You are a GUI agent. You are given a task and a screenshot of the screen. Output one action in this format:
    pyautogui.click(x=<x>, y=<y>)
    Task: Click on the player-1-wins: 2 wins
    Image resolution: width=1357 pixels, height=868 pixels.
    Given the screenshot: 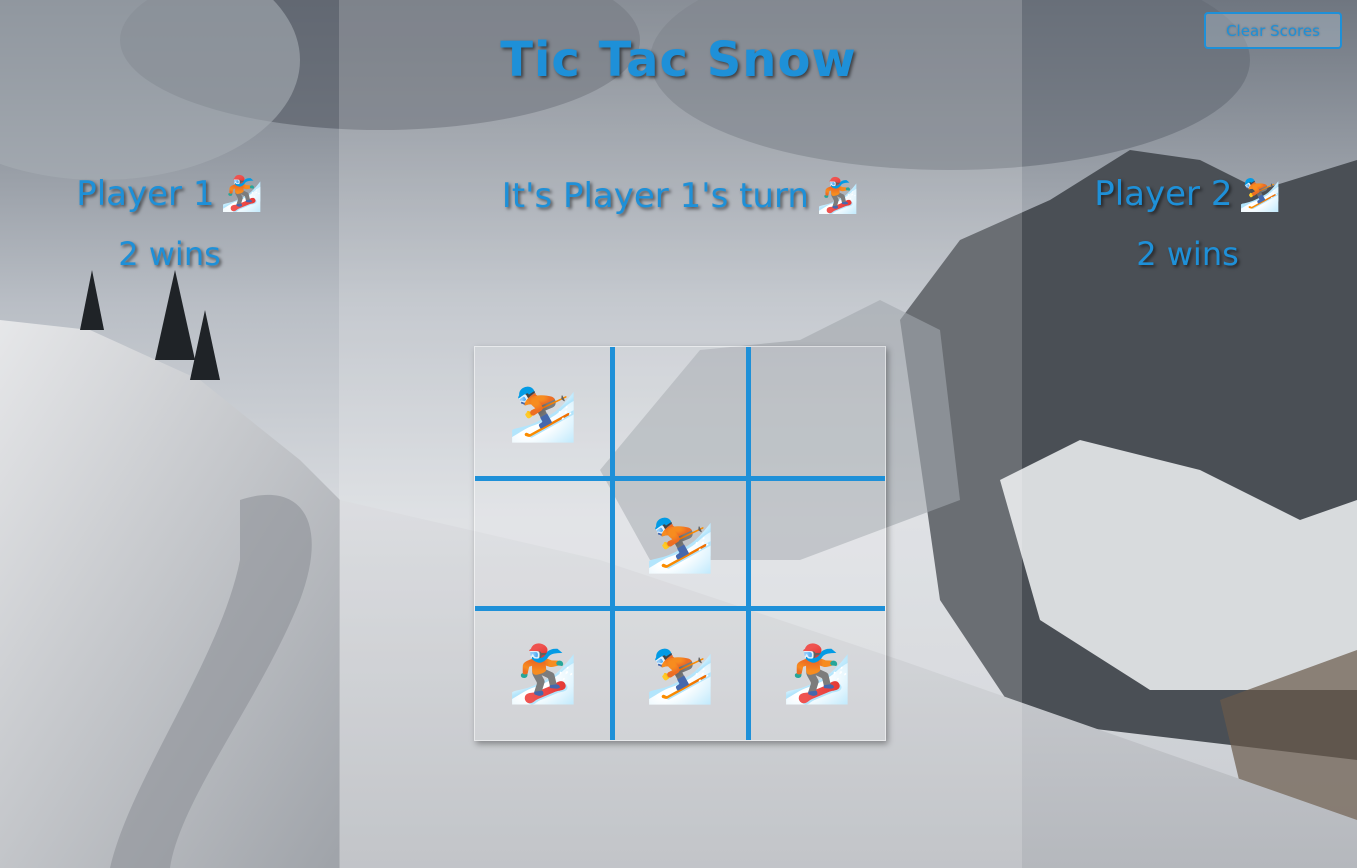 What is the action you would take?
    pyautogui.click(x=169, y=254)
    